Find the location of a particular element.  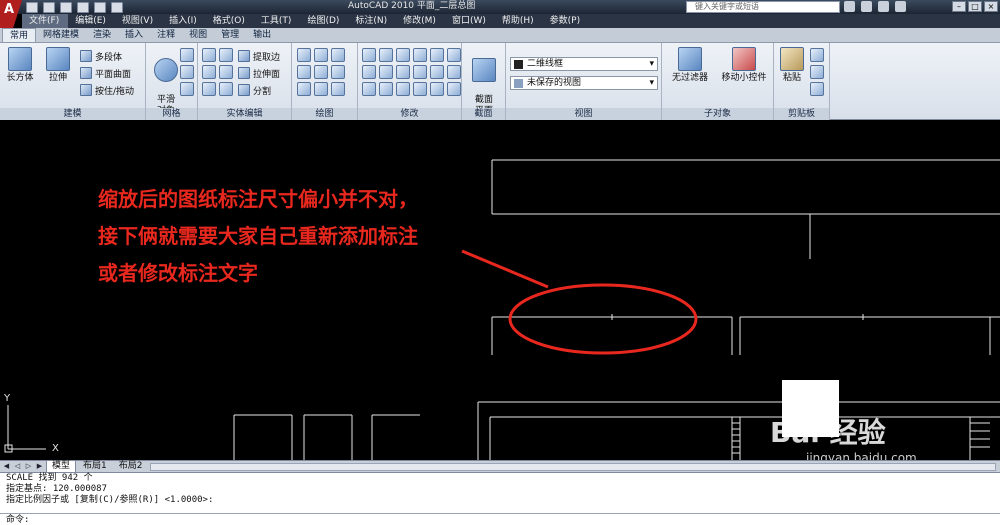

no-filter-button: 无过滤器 is located at coordinates (690, 65).